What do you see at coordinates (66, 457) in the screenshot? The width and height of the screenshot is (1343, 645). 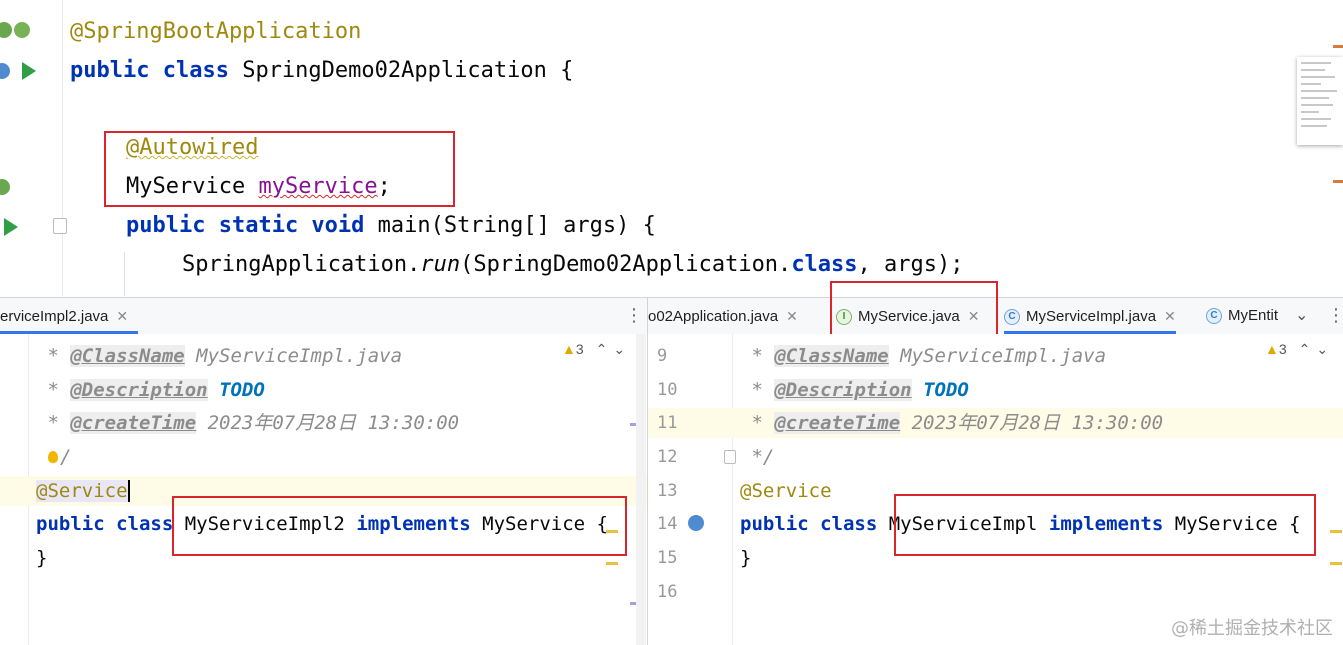 I see `doc-line-end: /` at bounding box center [66, 457].